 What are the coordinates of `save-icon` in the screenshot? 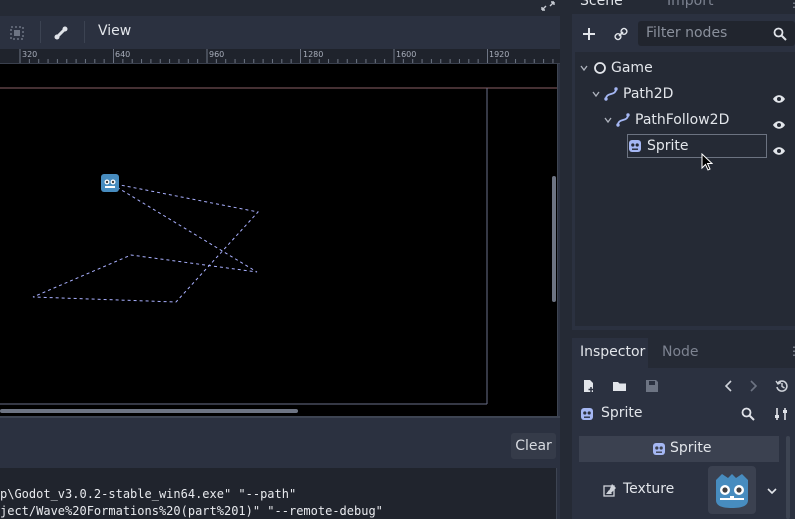 It's located at (652, 386).